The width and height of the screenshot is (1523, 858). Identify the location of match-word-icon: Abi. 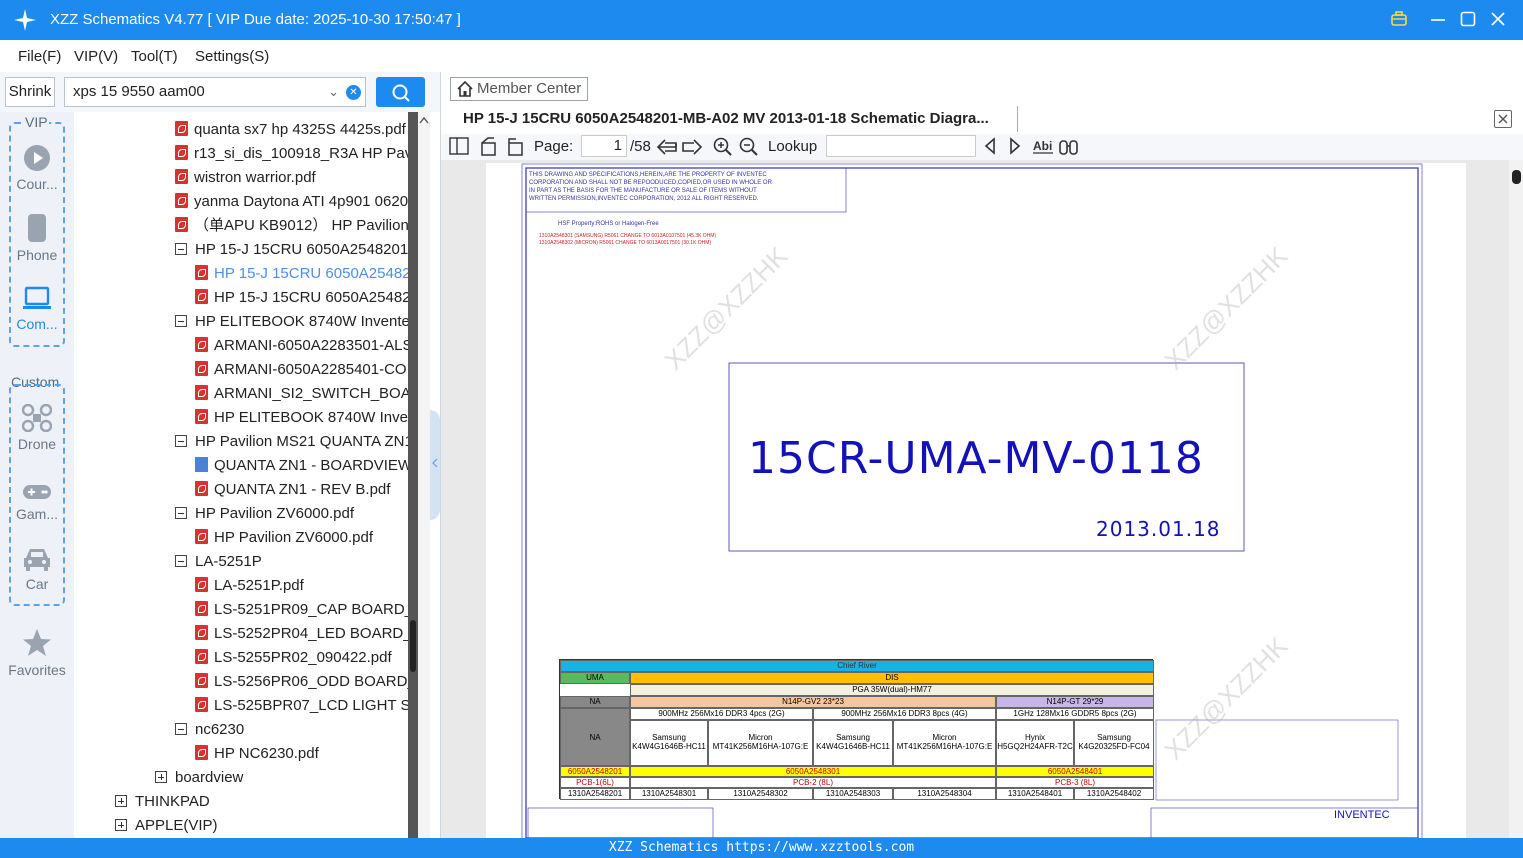
(1043, 146).